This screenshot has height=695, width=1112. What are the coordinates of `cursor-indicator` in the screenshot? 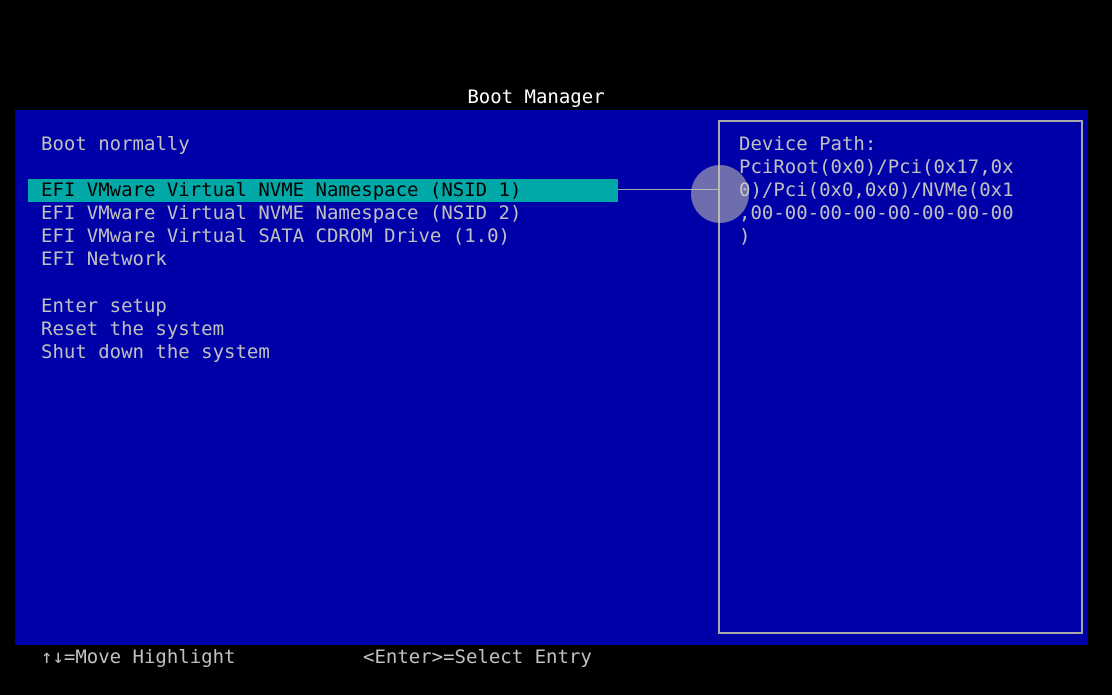 It's located at (720, 194).